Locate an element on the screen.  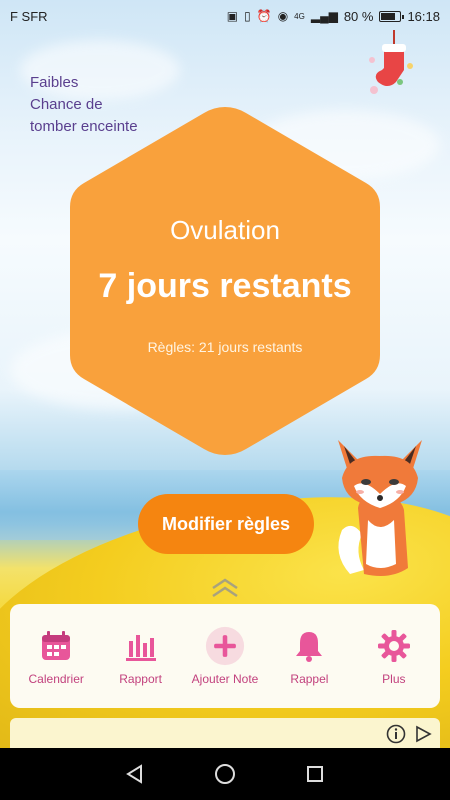
tab-label: Rapport is located at coordinates (140, 679).